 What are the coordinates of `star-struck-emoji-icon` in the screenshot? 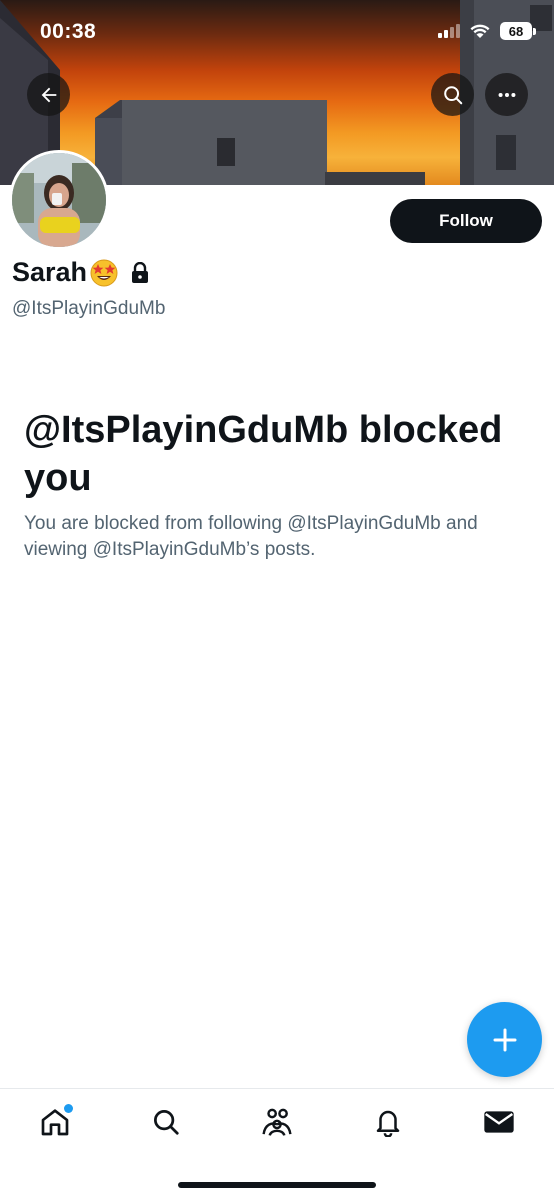 It's located at (104, 272).